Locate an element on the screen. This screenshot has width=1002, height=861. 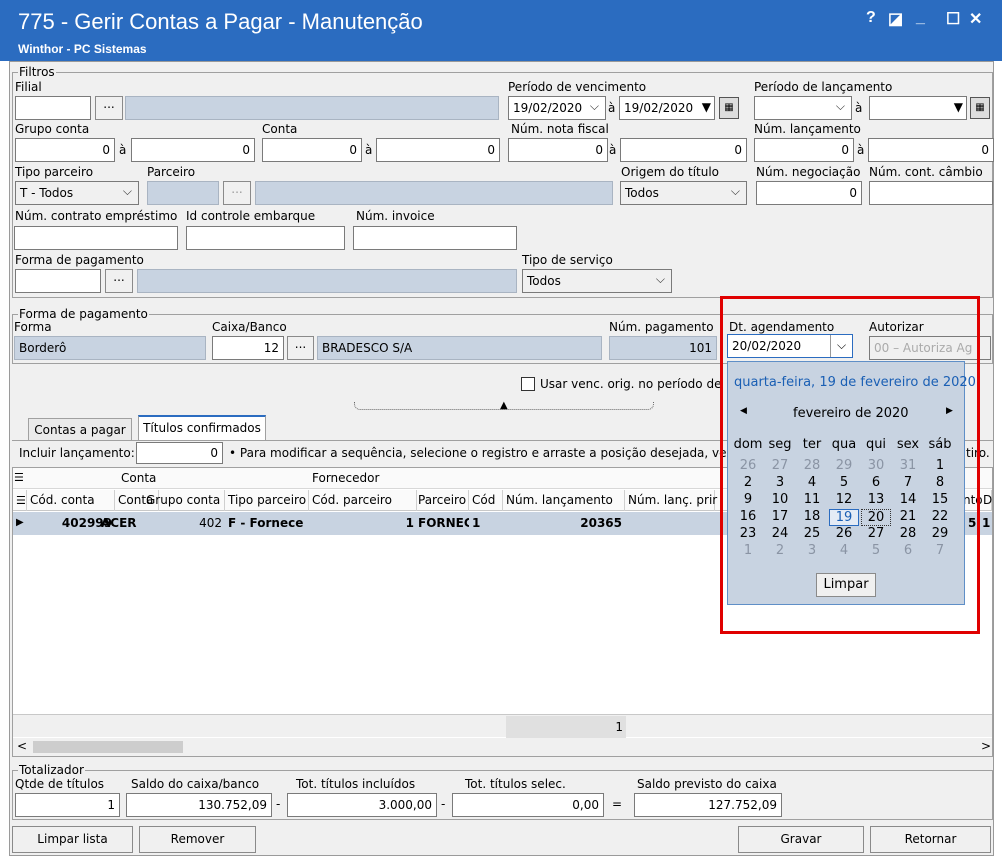
forma-value: Borderô is located at coordinates (110, 348).